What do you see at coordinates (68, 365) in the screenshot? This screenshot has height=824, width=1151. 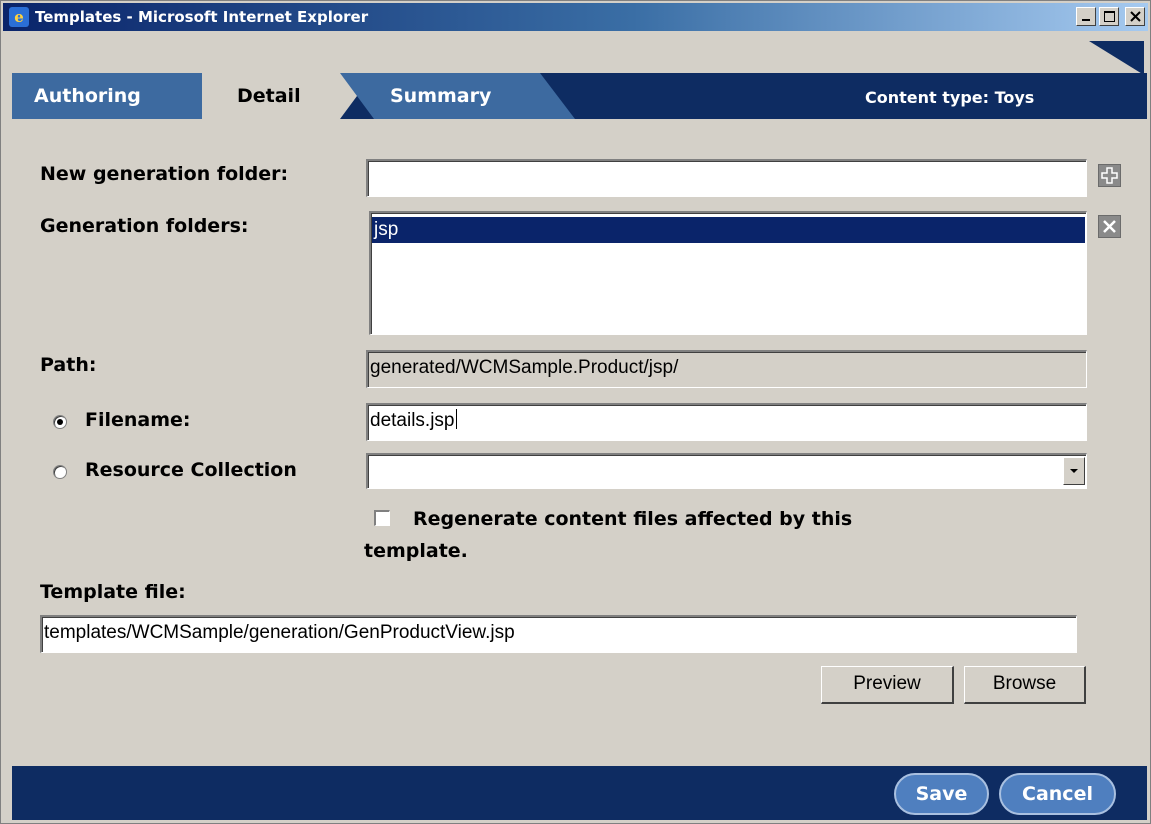 I see `path-label: Path:` at bounding box center [68, 365].